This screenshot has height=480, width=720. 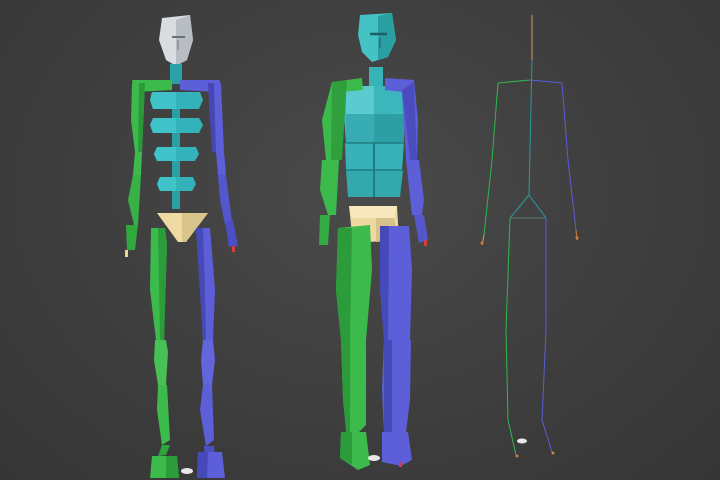 What do you see at coordinates (376, 77) in the screenshot?
I see `block-neck` at bounding box center [376, 77].